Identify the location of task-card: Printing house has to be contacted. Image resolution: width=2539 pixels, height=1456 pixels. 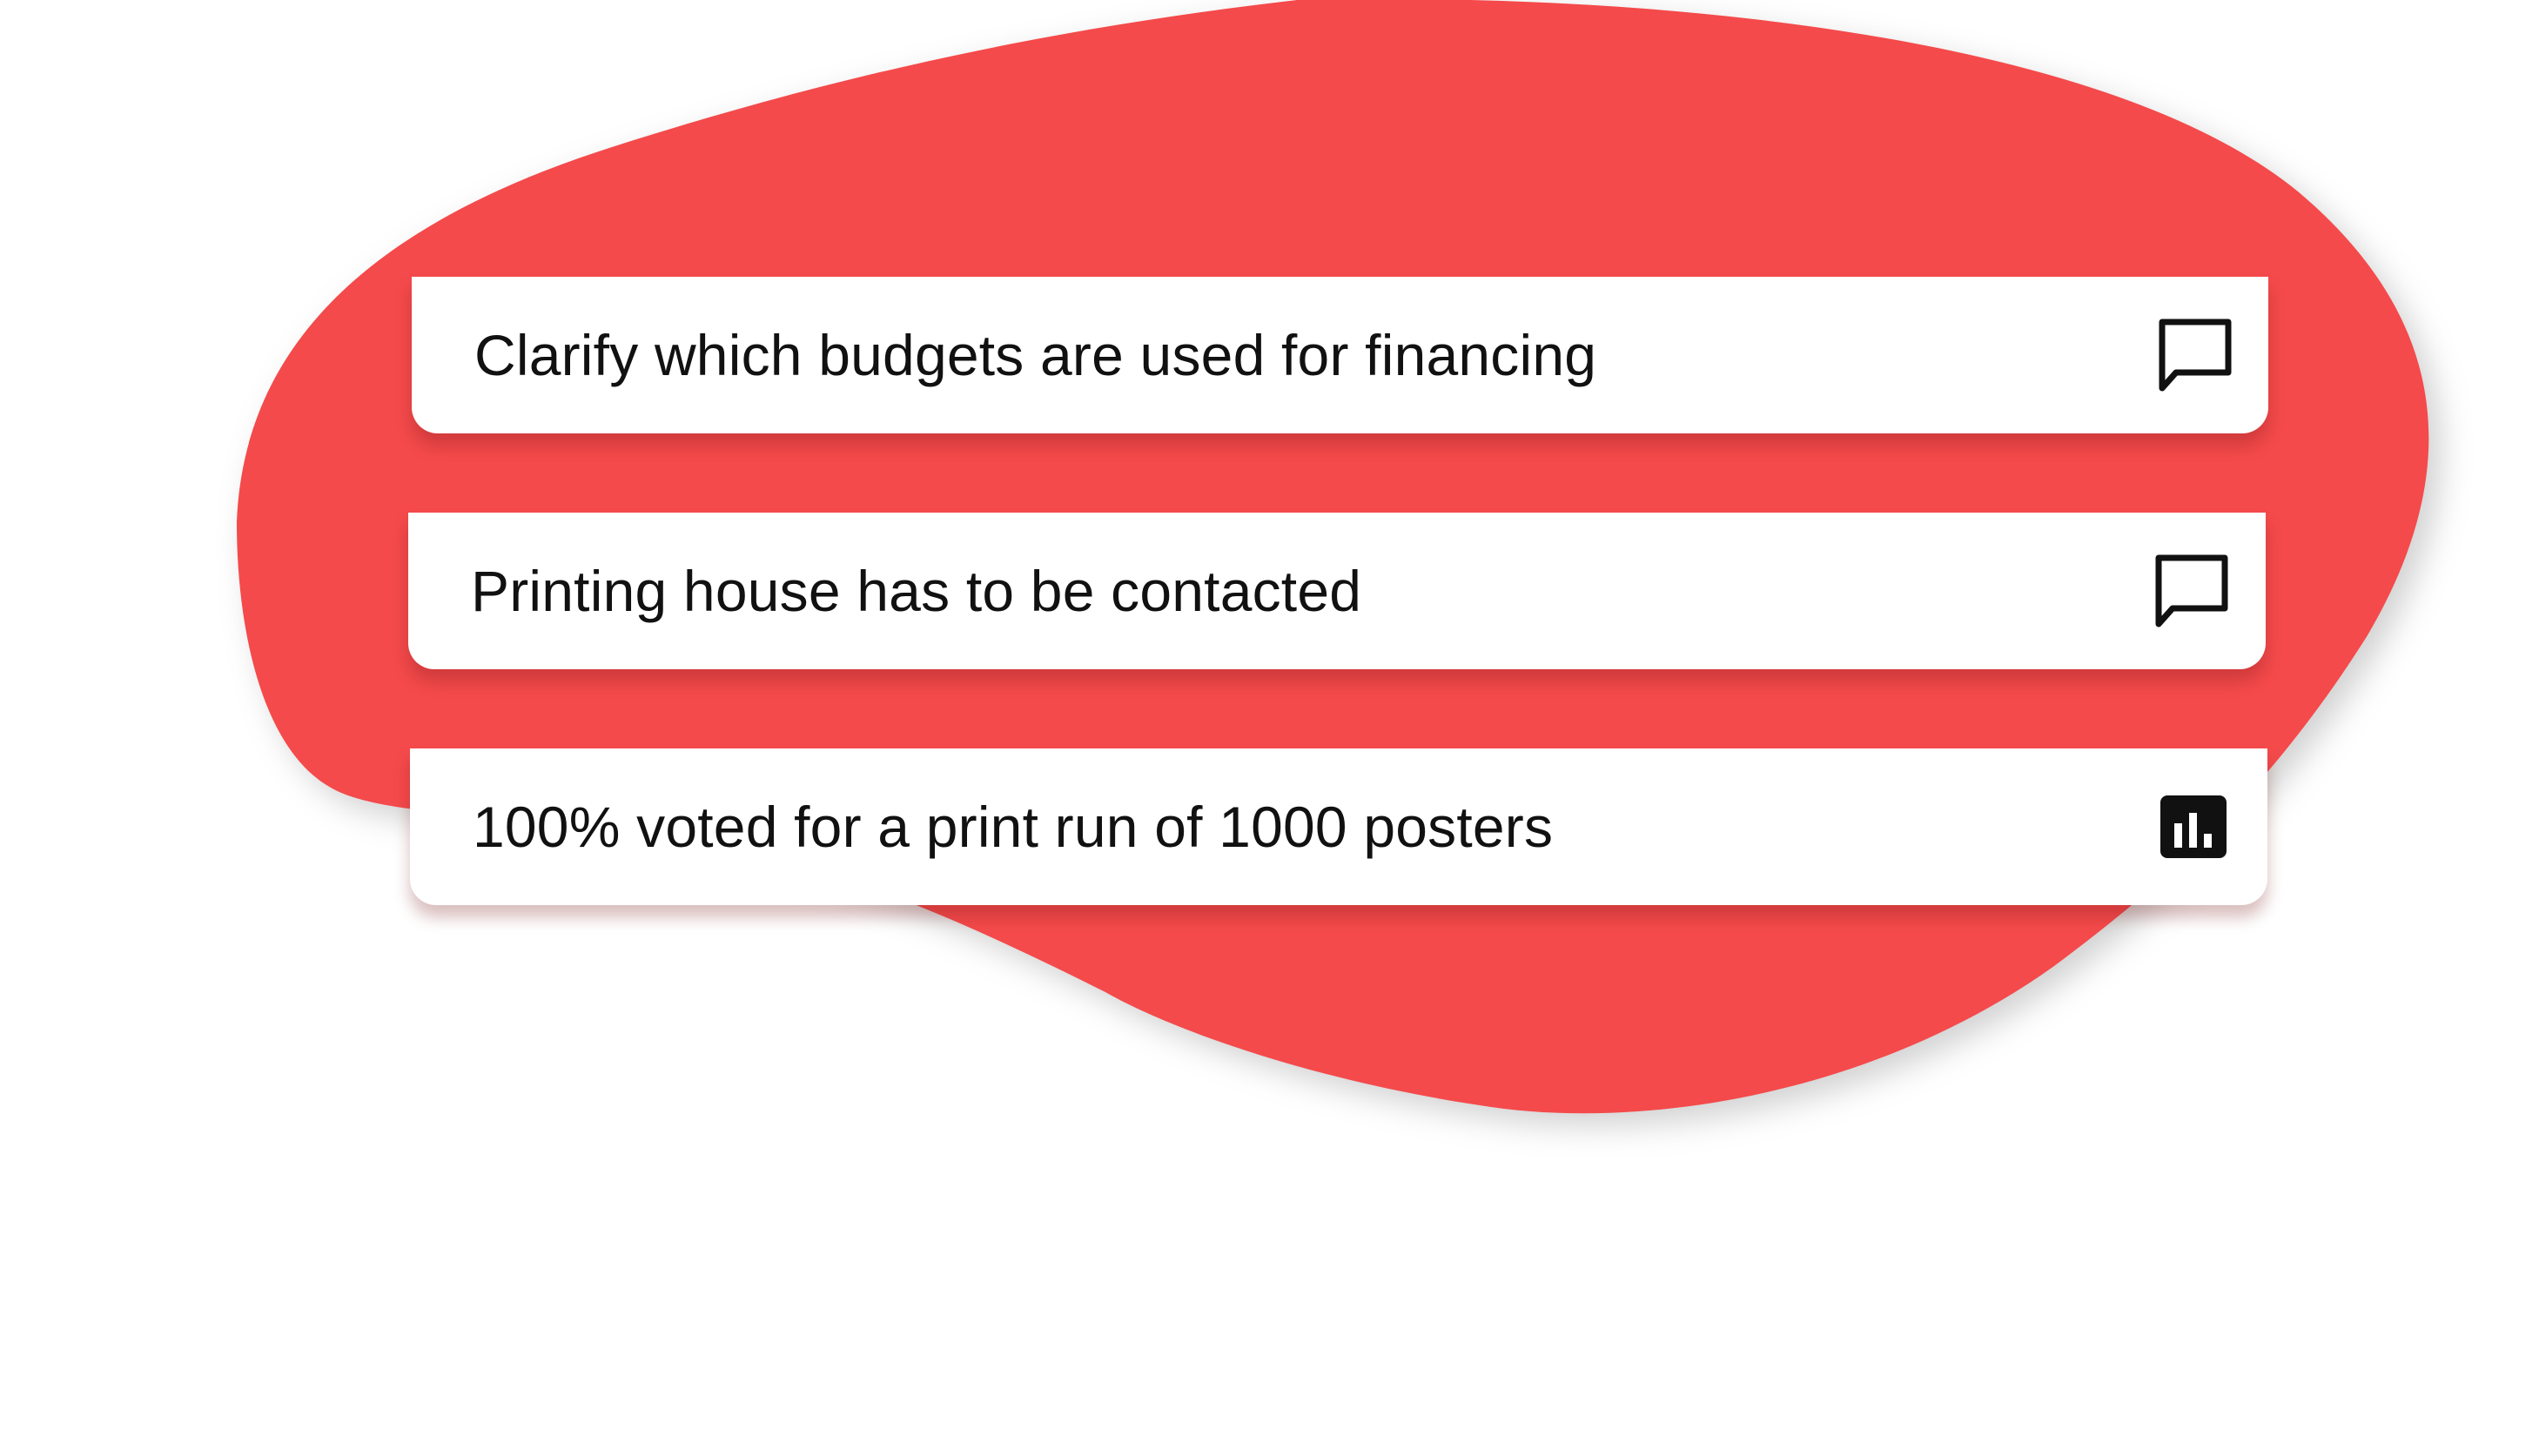
(1337, 591).